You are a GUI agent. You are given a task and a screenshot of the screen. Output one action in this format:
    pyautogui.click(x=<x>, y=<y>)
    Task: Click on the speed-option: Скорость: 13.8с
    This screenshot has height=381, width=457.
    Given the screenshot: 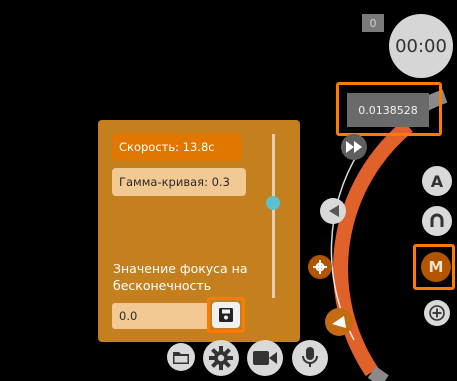 What is the action you would take?
    pyautogui.click(x=177, y=147)
    